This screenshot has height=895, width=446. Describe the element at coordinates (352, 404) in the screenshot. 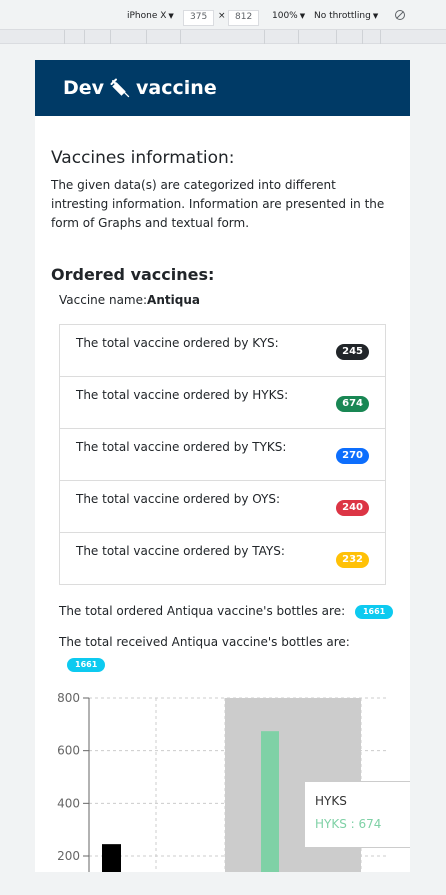

I see `count-badge: 674` at that location.